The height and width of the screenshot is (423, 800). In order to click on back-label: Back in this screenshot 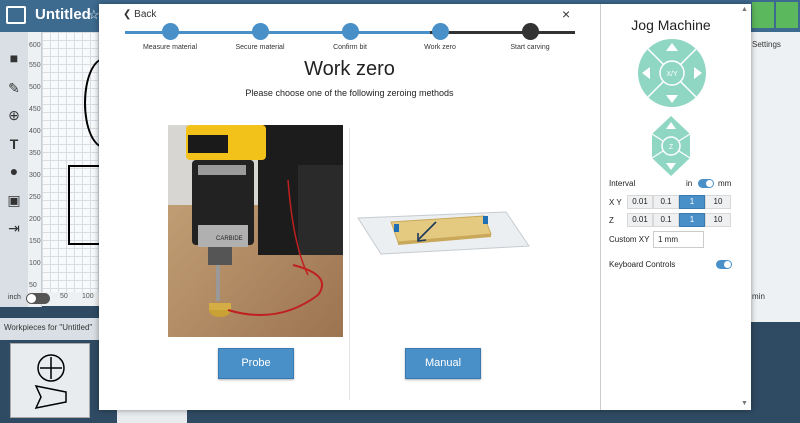, I will do `click(145, 14)`.